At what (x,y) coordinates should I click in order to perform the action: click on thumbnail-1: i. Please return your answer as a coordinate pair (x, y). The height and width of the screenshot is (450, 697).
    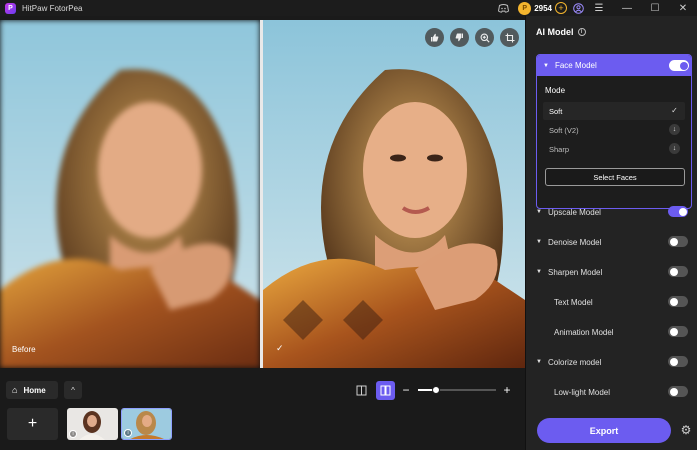
    Looking at the image, I should click on (92, 424).